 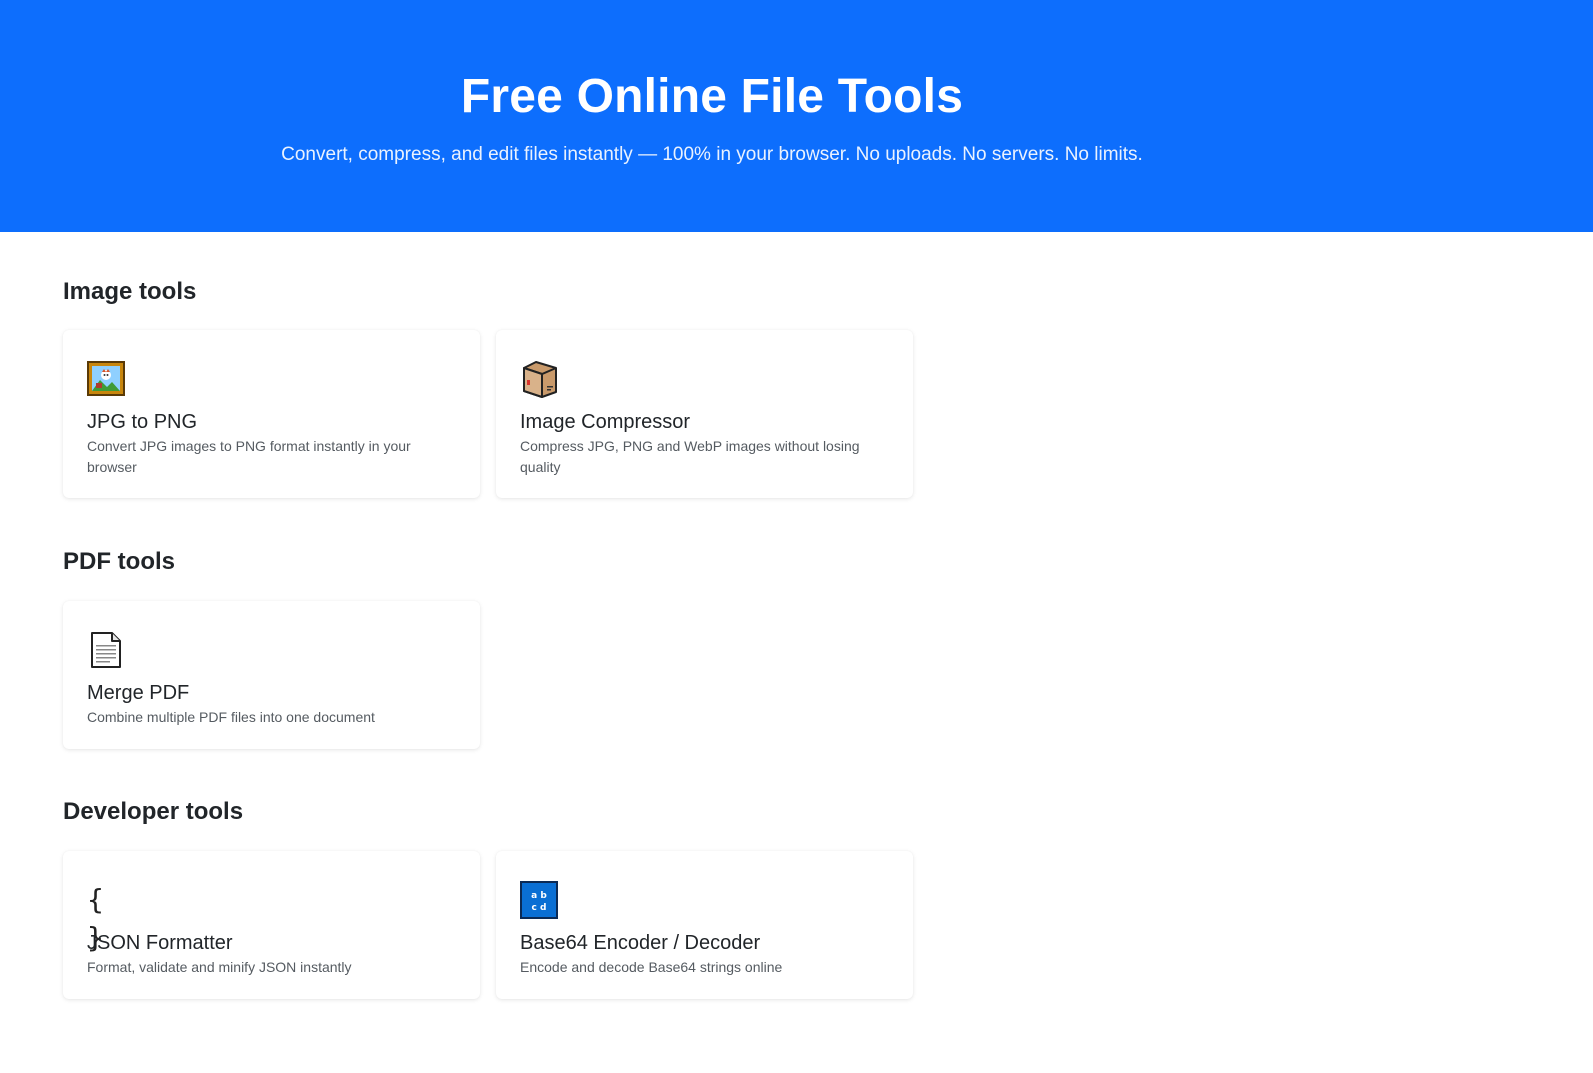 What do you see at coordinates (106, 650) in the screenshot?
I see `page-icon` at bounding box center [106, 650].